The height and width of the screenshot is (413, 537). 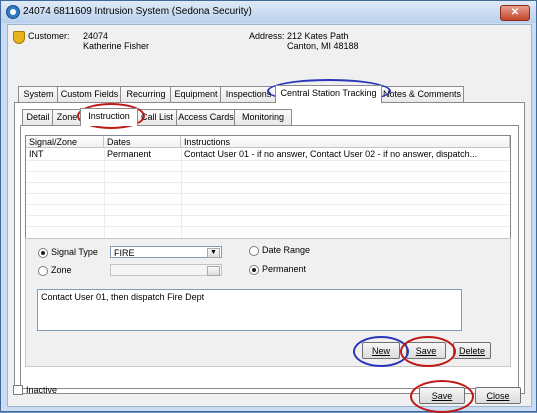 What do you see at coordinates (36, 154) in the screenshot?
I see `cell-signal: INT` at bounding box center [36, 154].